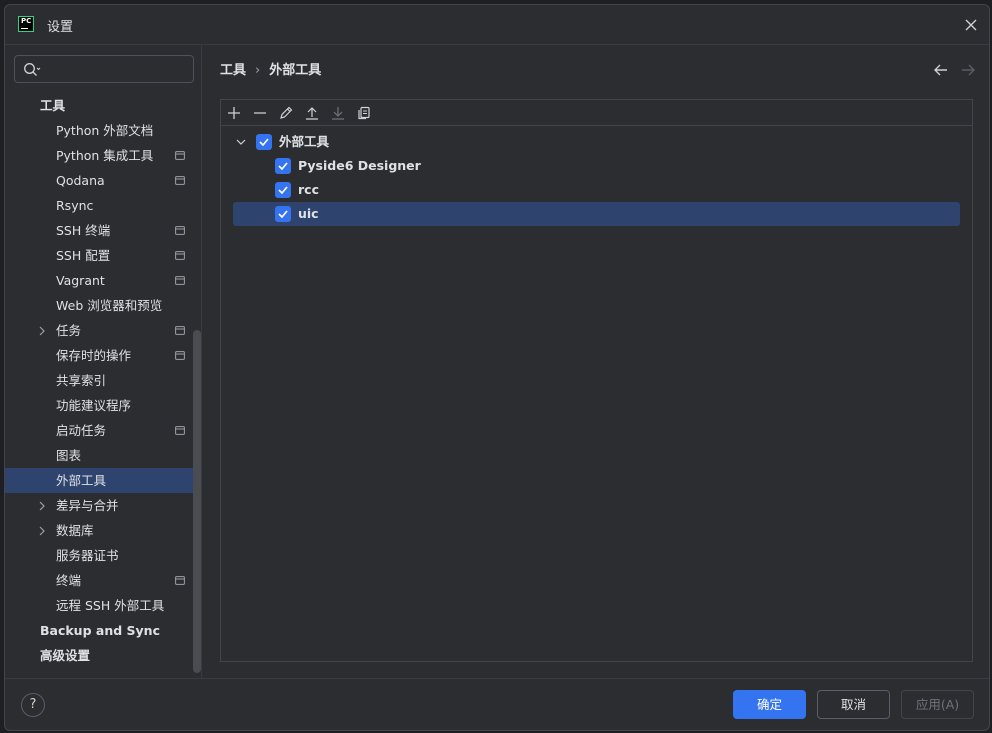  Describe the element at coordinates (81, 380) in the screenshot. I see `sidebar-item-label: 共享索引` at that location.